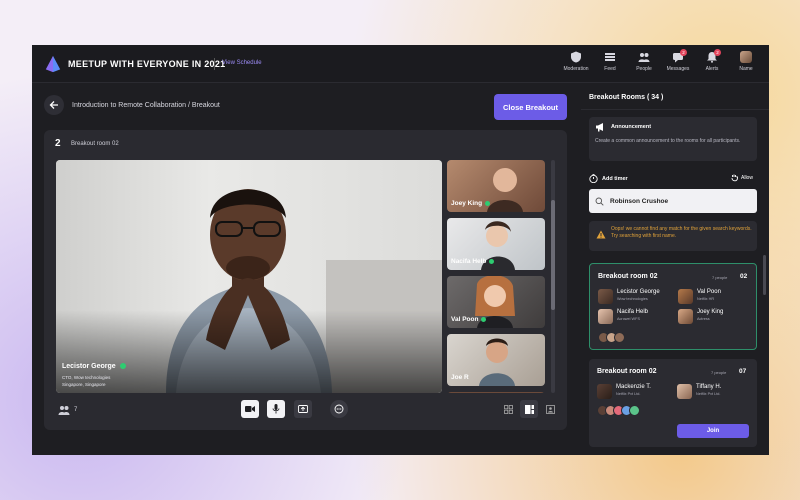 The width and height of the screenshot is (800, 500). I want to click on speaker-name-text: Lecistor George, so click(89, 366).